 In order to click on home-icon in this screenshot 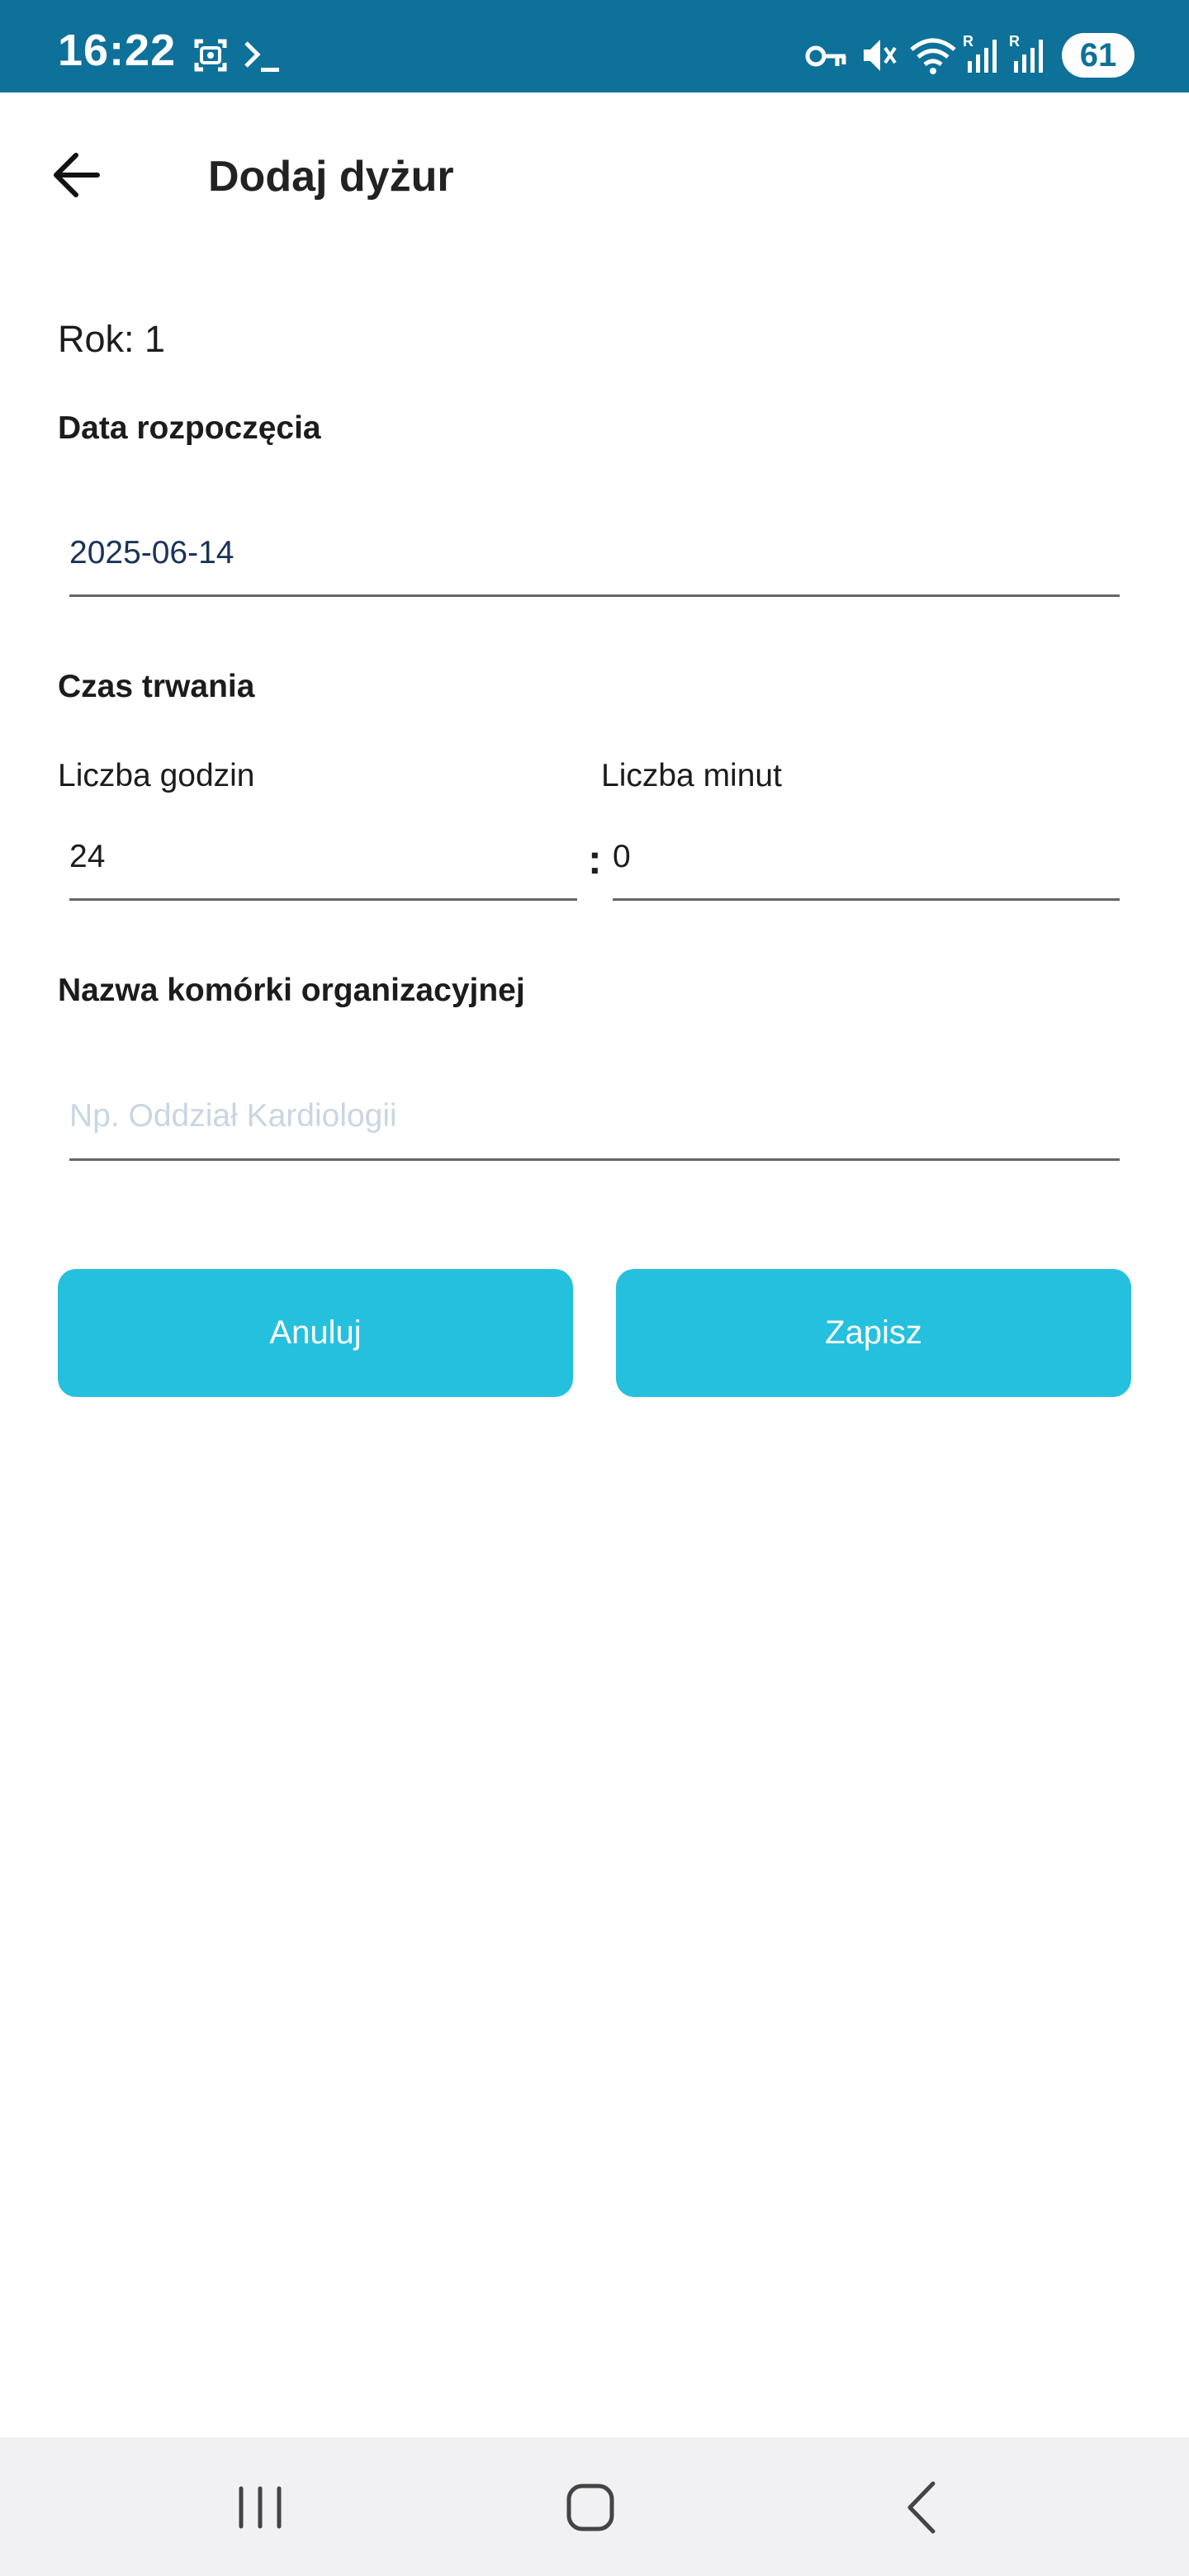, I will do `click(590, 2507)`.